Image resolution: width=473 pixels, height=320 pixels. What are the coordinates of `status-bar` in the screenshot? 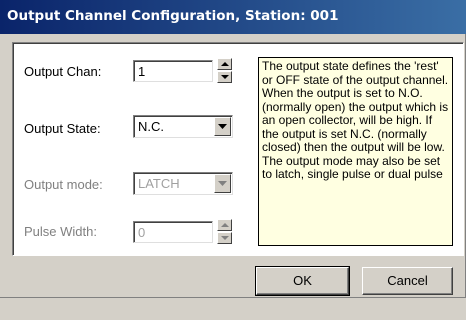 It's located at (233, 308).